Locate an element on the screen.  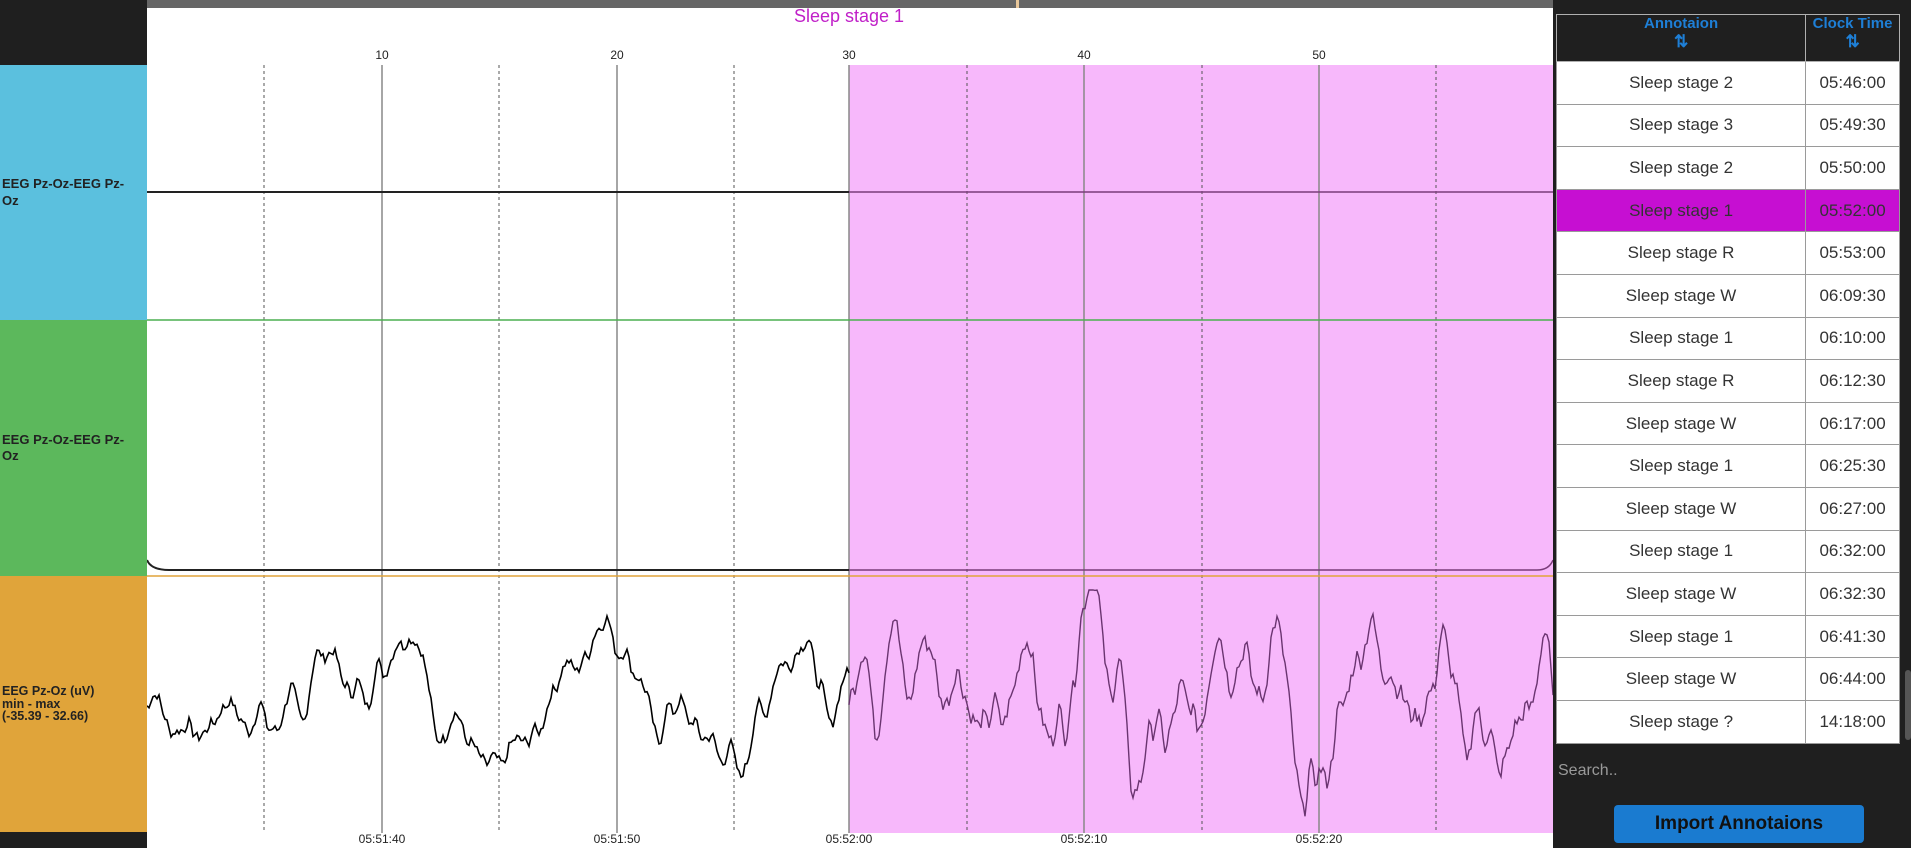
annotation-row: Sleep stage W 06:17:00 is located at coordinates (1727, 423).